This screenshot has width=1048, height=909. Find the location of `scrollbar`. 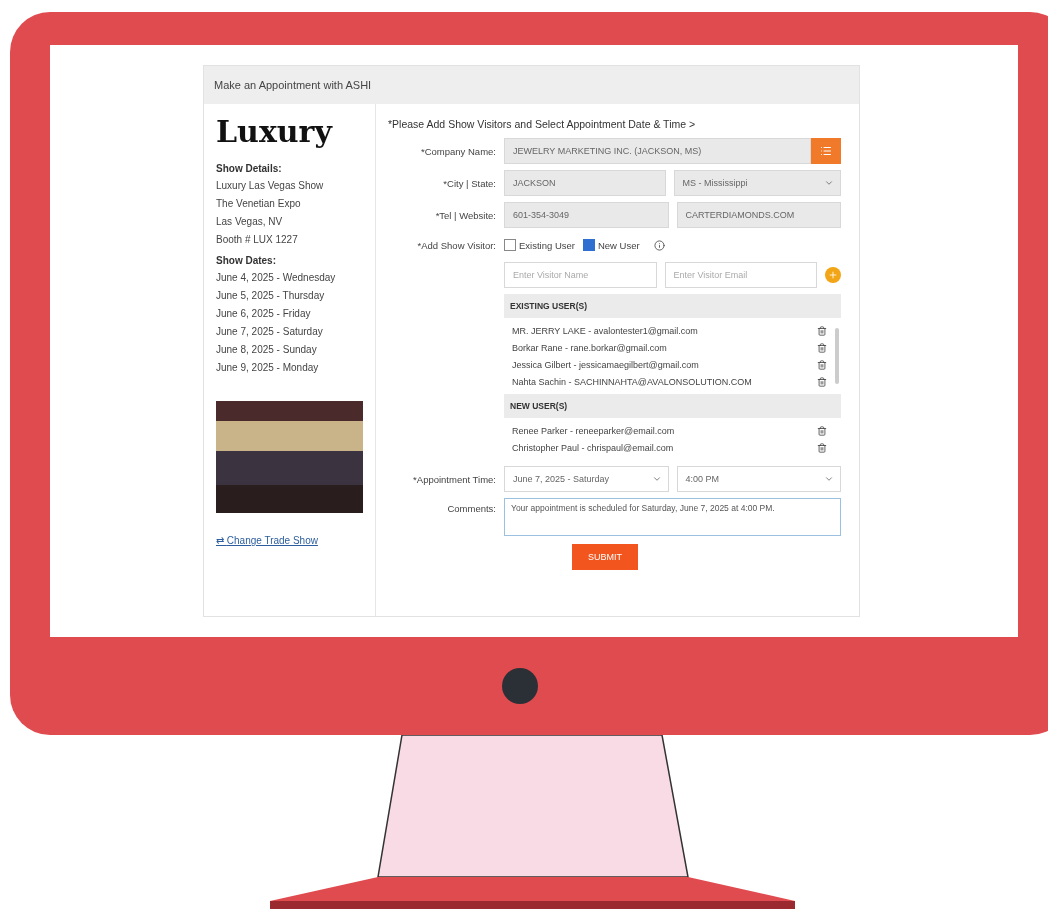

scrollbar is located at coordinates (837, 356).